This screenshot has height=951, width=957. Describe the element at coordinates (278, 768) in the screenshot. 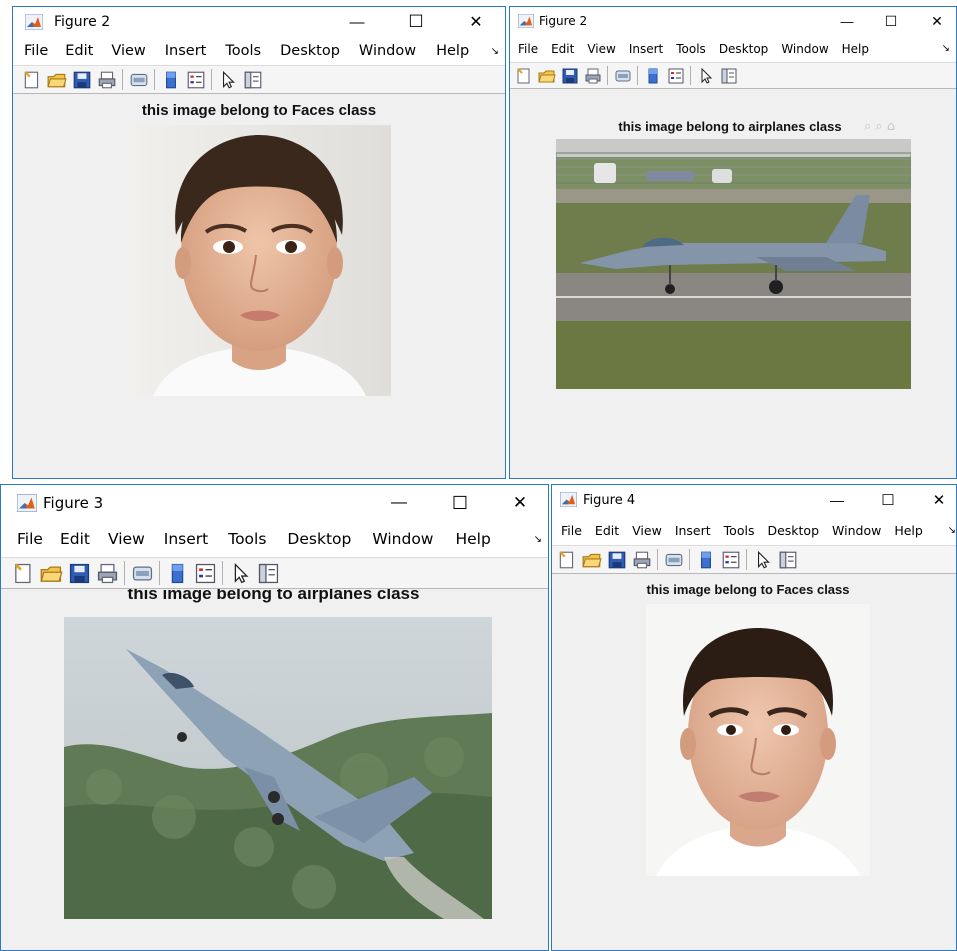

I see `jet-climbing-photo` at that location.